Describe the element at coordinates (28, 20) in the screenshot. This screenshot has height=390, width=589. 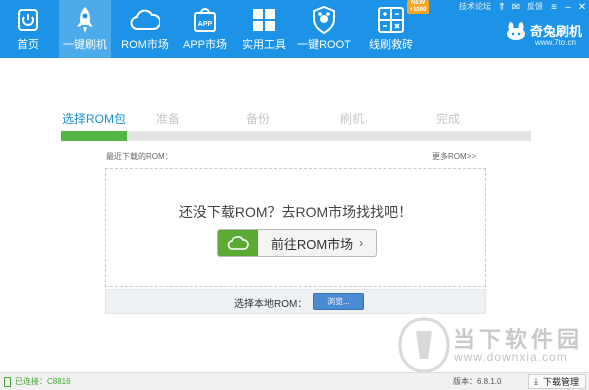
I see `home-icon` at that location.